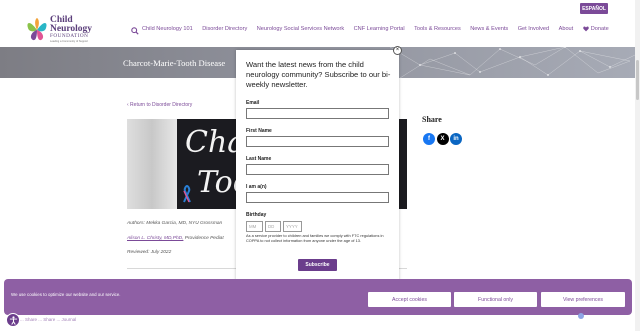  What do you see at coordinates (456, 139) in the screenshot?
I see `linkedin-icon: in` at bounding box center [456, 139].